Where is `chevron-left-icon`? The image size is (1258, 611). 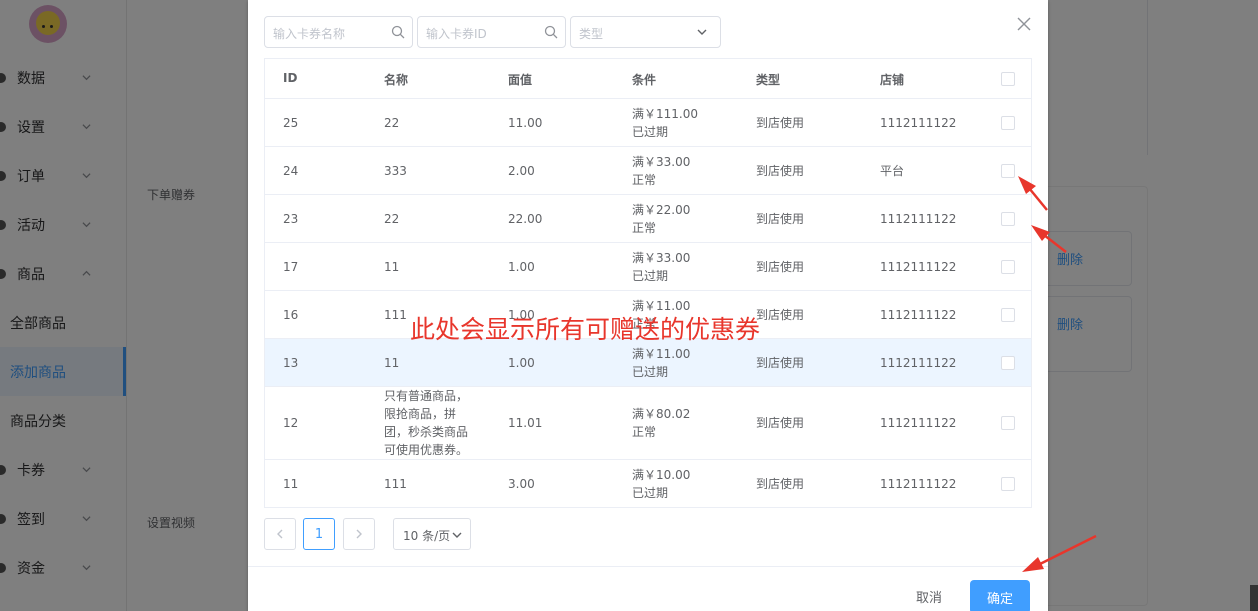
chevron-left-icon is located at coordinates (280, 534).